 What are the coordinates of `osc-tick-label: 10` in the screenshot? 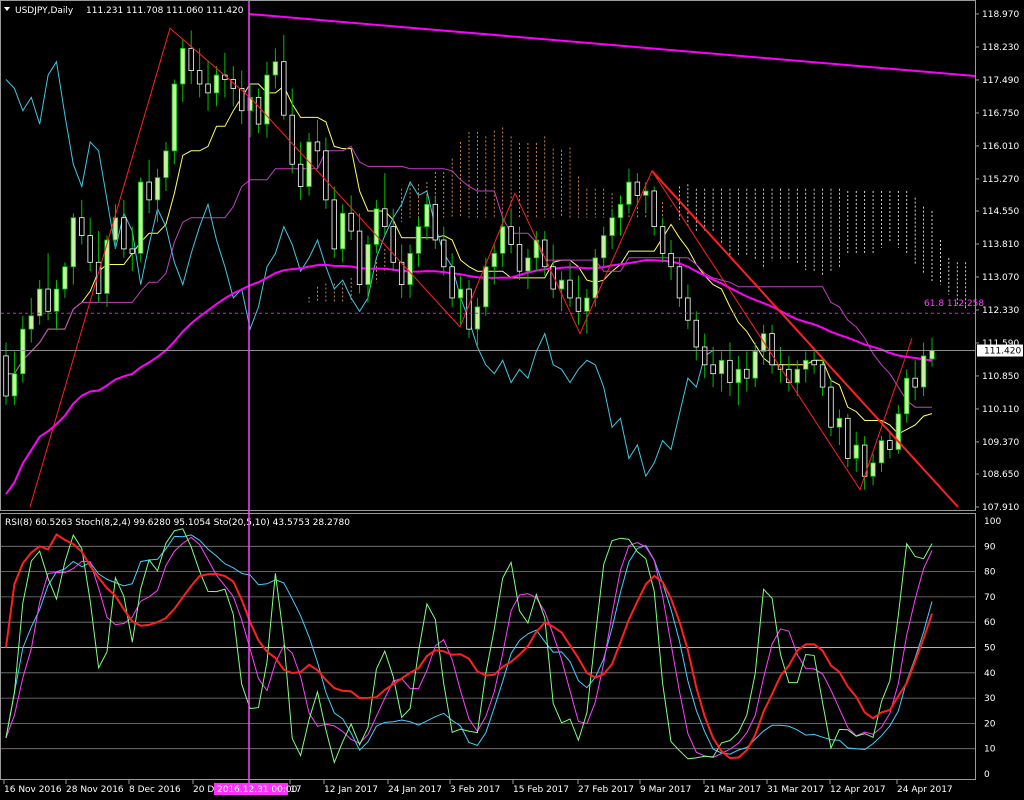 It's located at (990, 750).